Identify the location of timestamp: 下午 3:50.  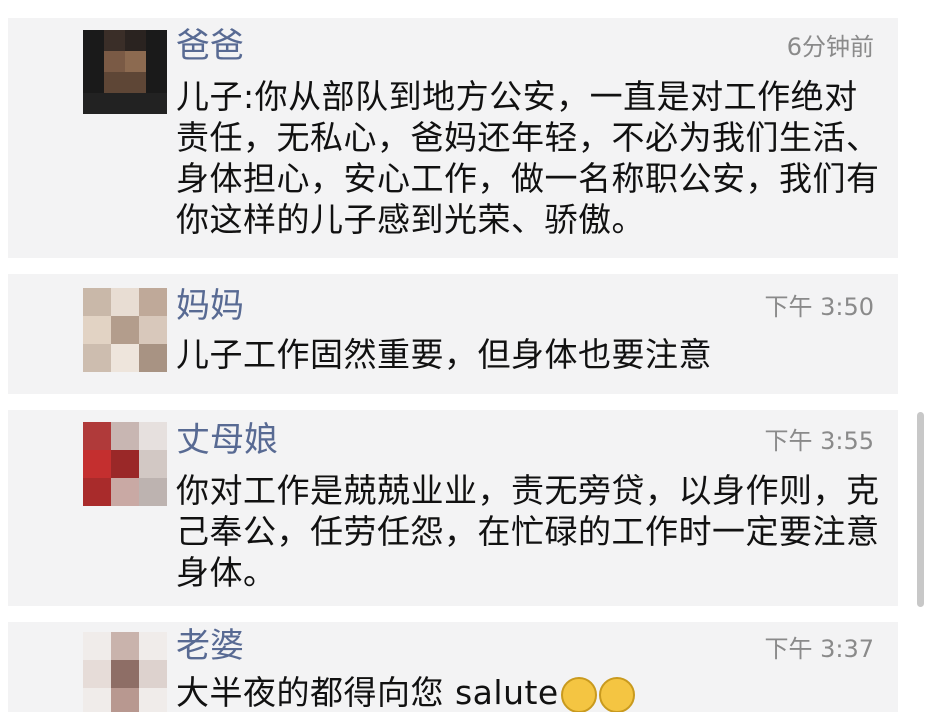
(819, 307).